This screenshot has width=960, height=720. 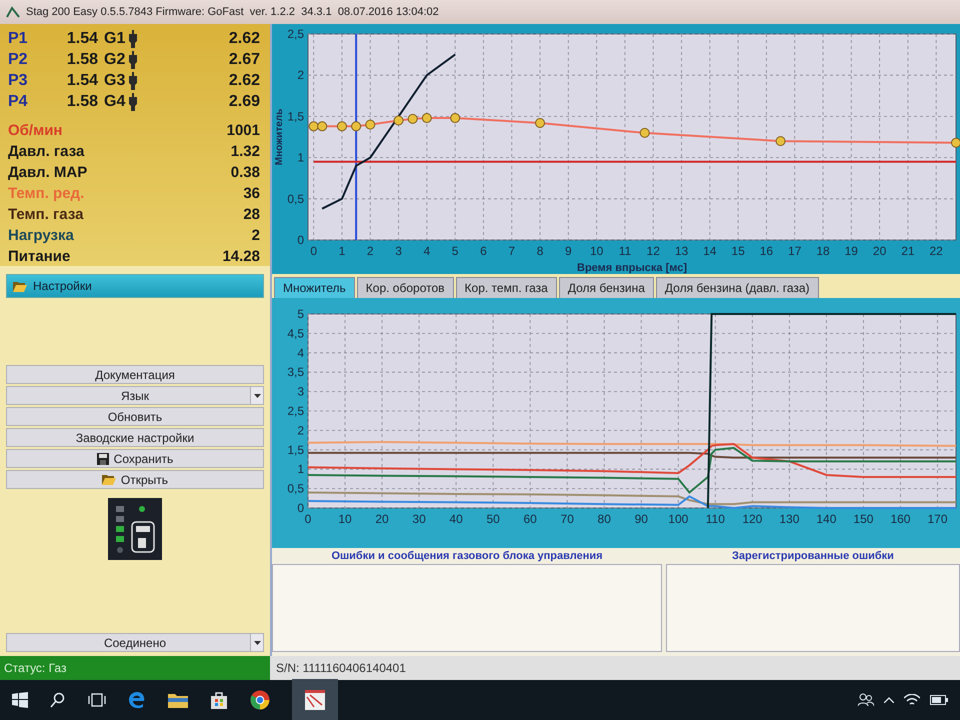 I want to click on x-tick-label: 18, so click(x=823, y=251).